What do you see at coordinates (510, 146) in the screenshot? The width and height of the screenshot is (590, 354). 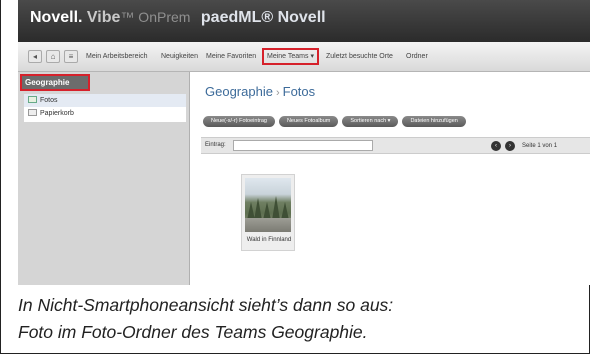 I see `next-page-icon: ›` at bounding box center [510, 146].